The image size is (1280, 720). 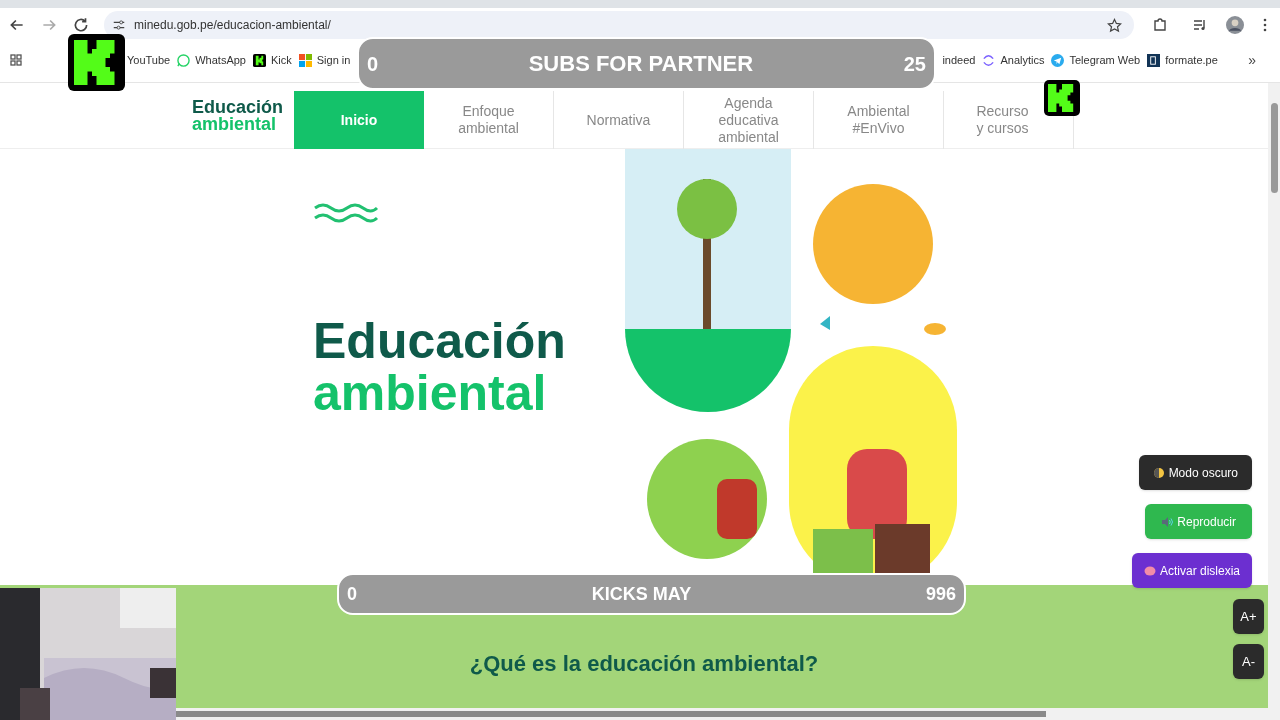 I want to click on extensions-icon, so click(x=1160, y=25).